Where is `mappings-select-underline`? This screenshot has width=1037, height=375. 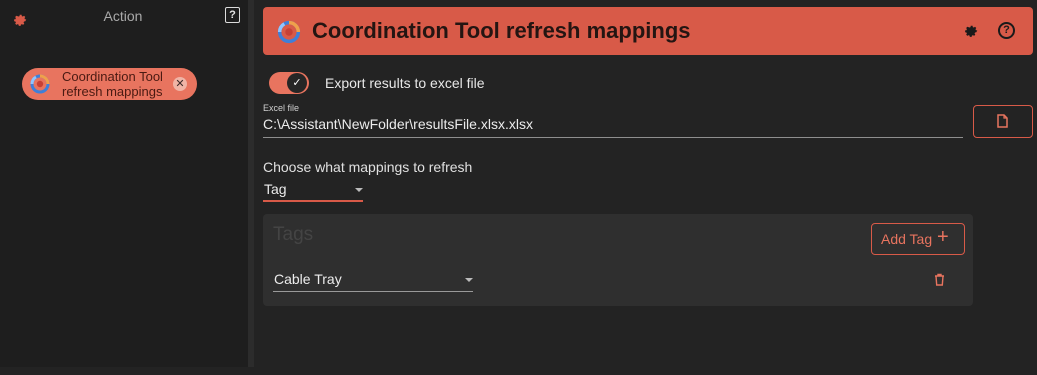 mappings-select-underline is located at coordinates (313, 201).